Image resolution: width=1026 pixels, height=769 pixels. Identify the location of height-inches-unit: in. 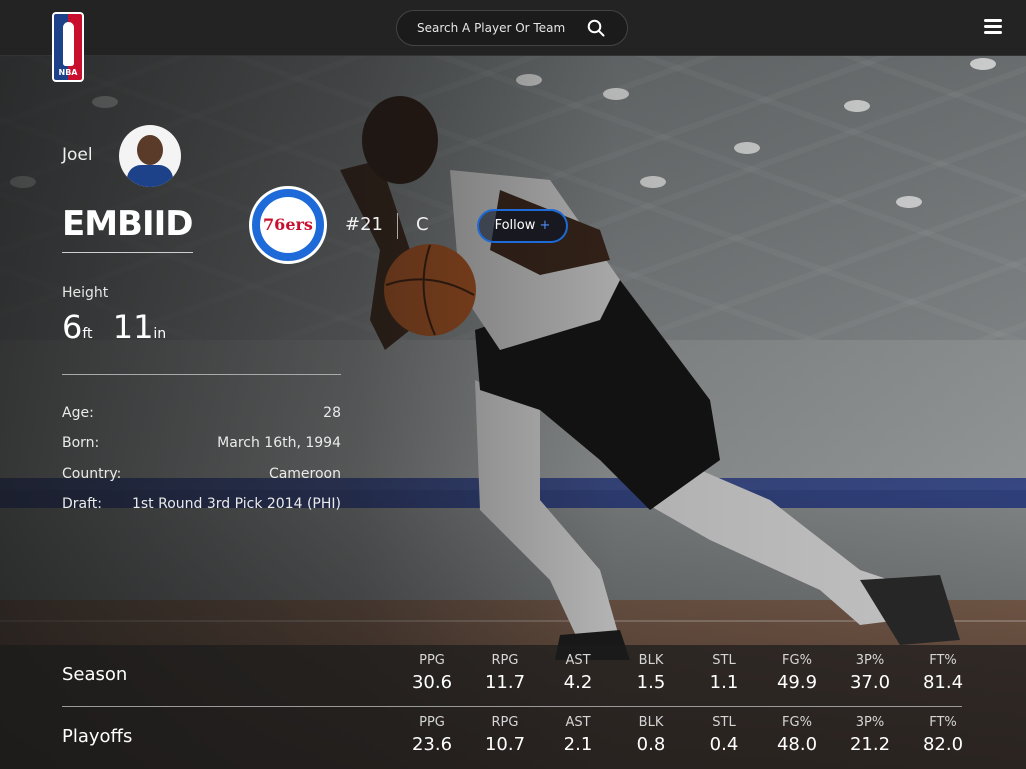
(160, 334).